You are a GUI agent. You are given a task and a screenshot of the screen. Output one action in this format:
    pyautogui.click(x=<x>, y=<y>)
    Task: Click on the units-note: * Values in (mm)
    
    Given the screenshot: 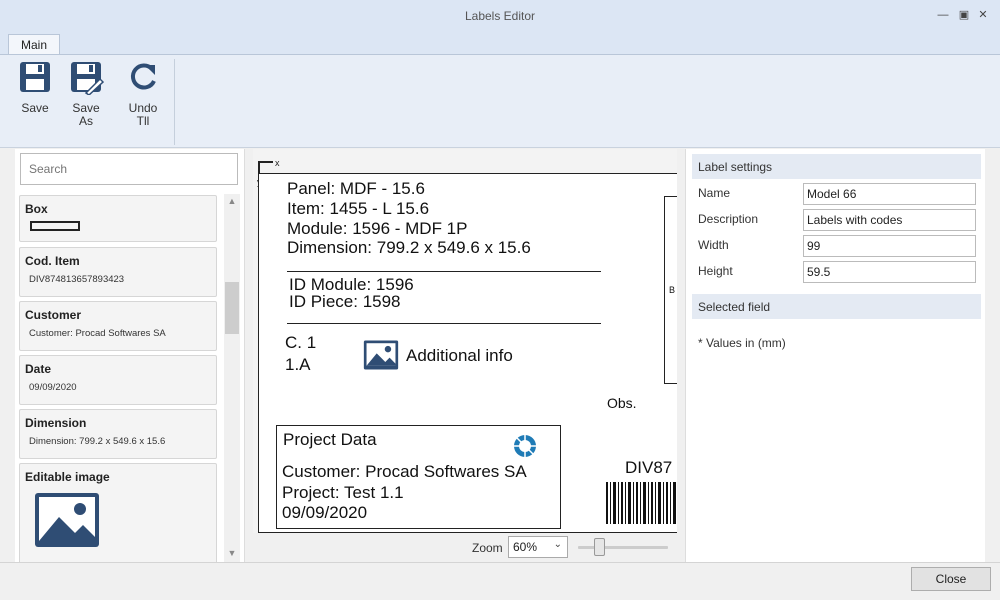 What is the action you would take?
    pyautogui.click(x=742, y=343)
    